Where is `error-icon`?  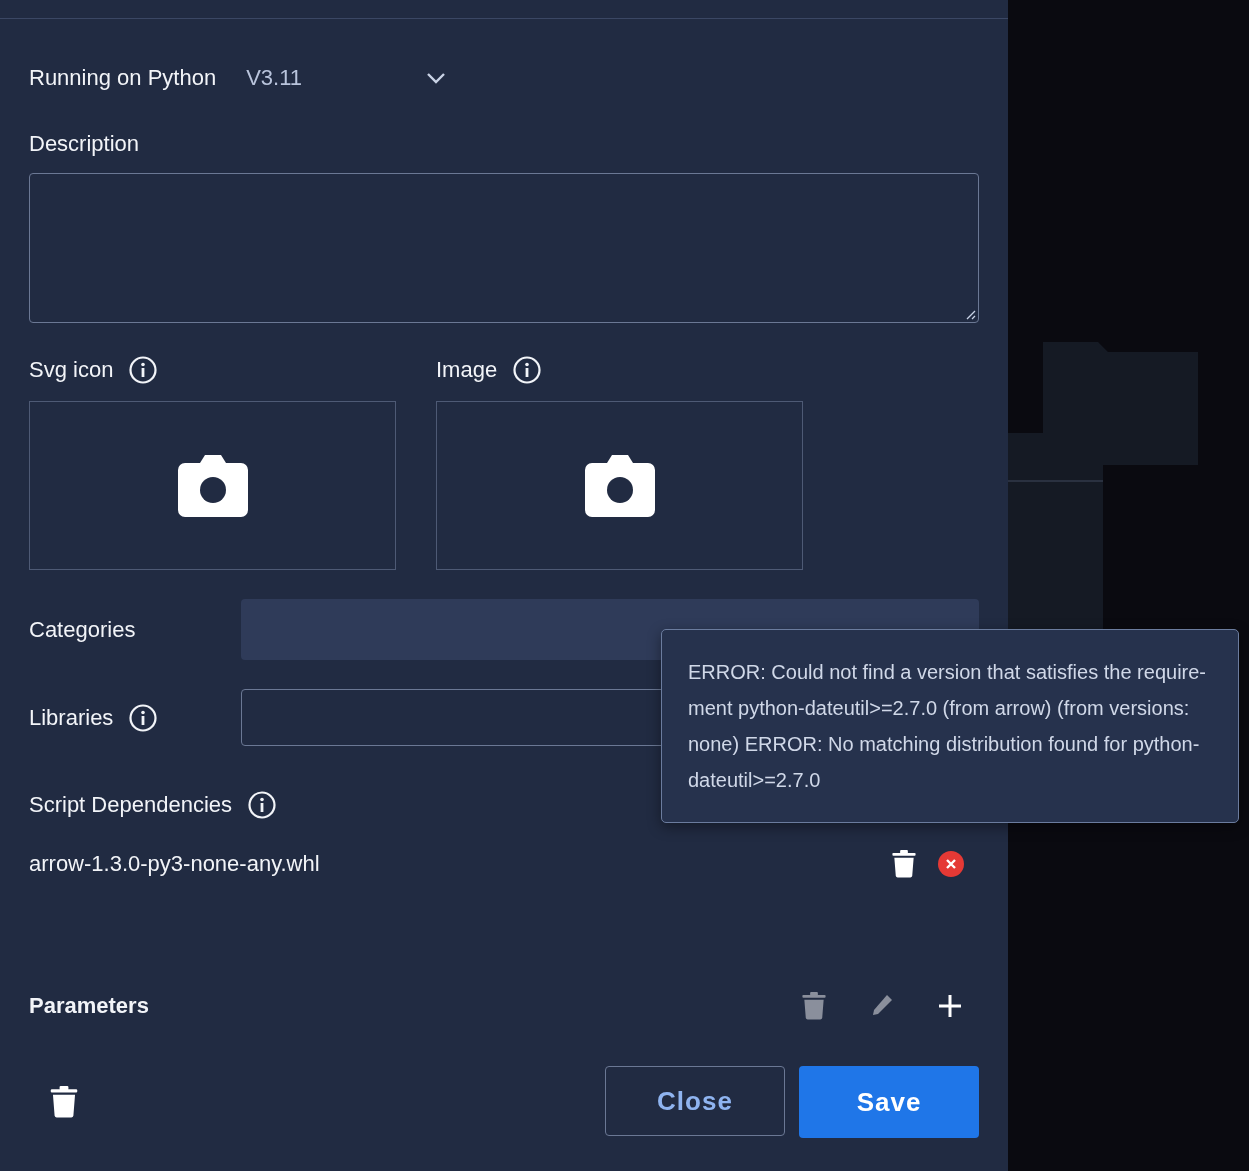 error-icon is located at coordinates (951, 864).